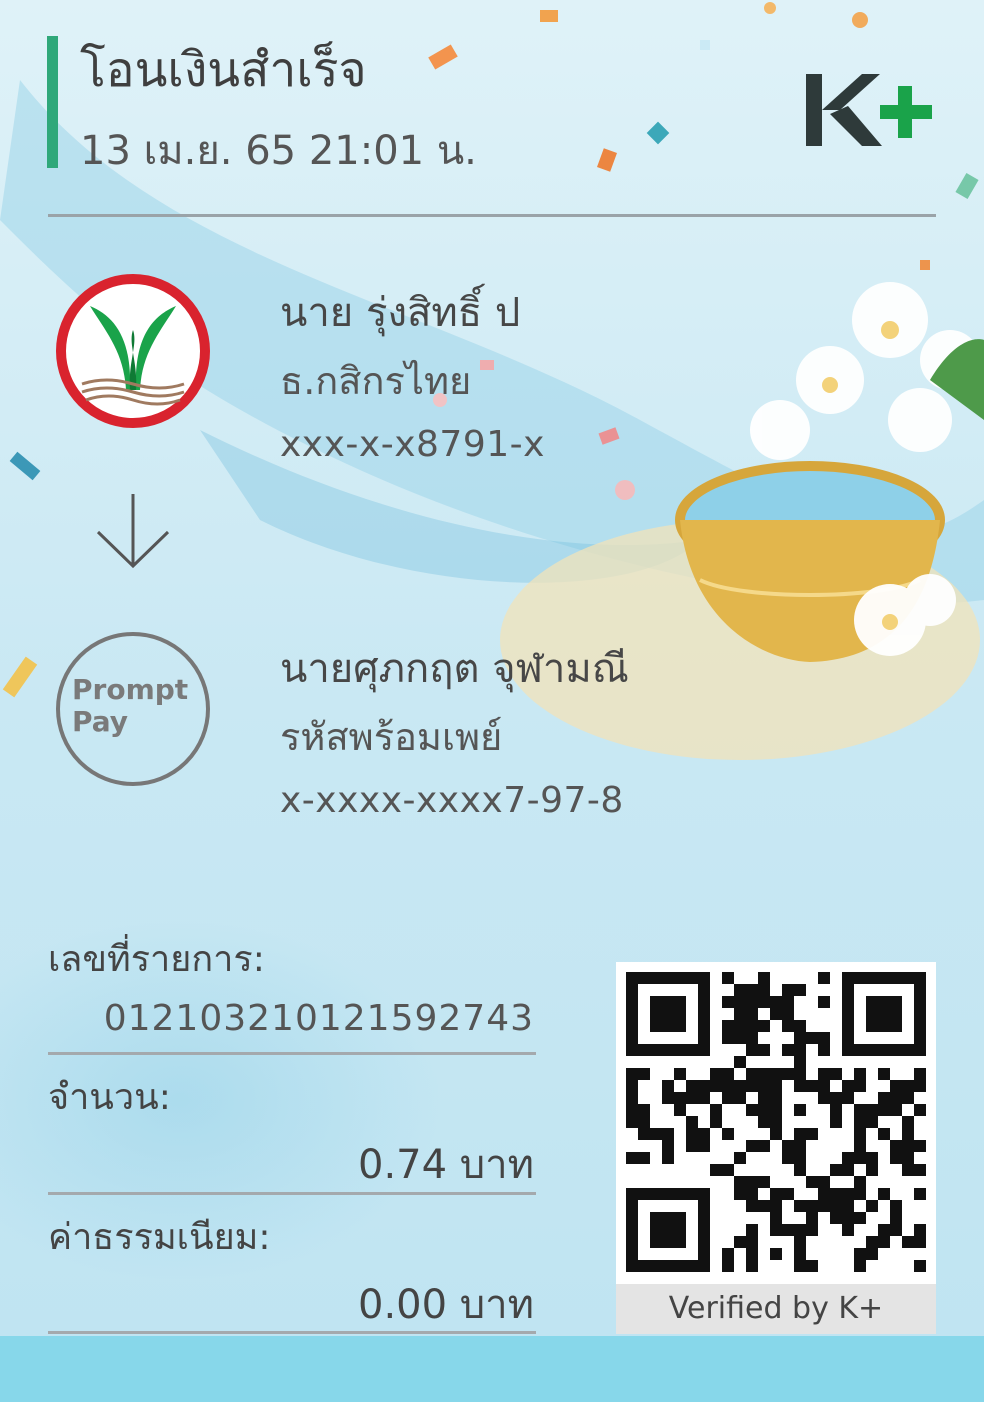  I want to click on receiver-channel: รหัสพร้อมเพย์, so click(391, 737).